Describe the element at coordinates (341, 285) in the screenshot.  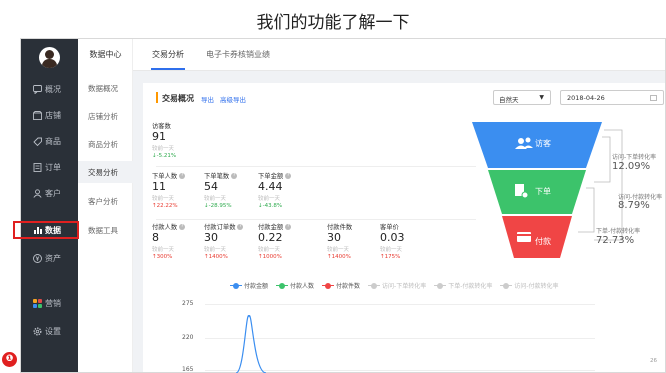
I see `legend-item: 付款件数` at that location.